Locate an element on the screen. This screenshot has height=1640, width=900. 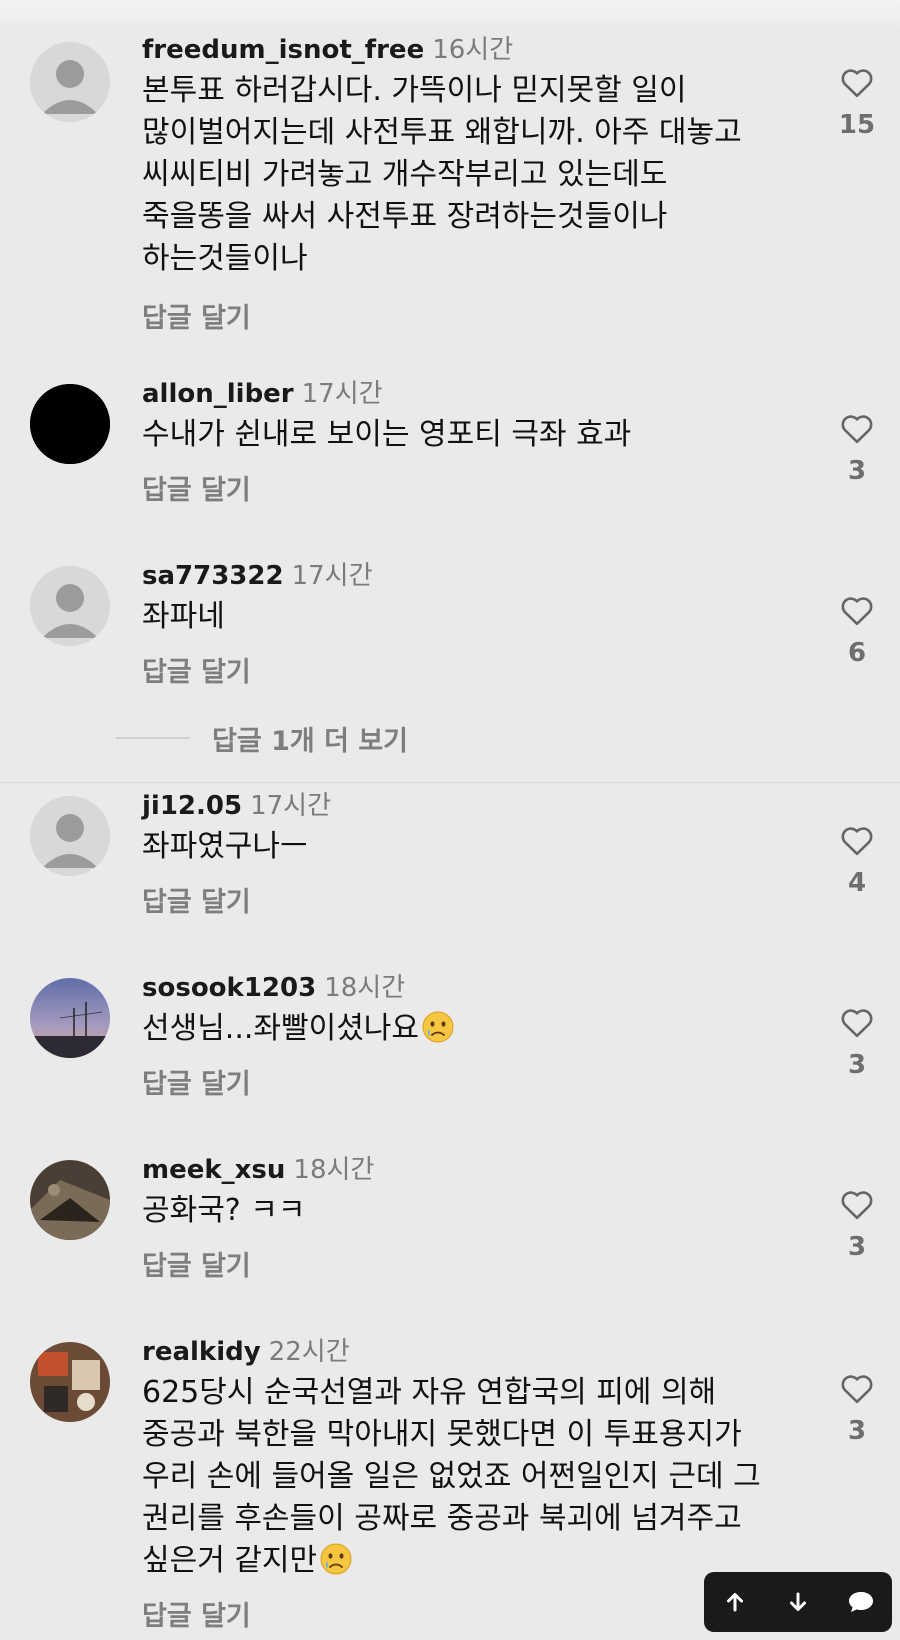
comment-text: 공화국? ㅋㅋ is located at coordinates (452, 1211).